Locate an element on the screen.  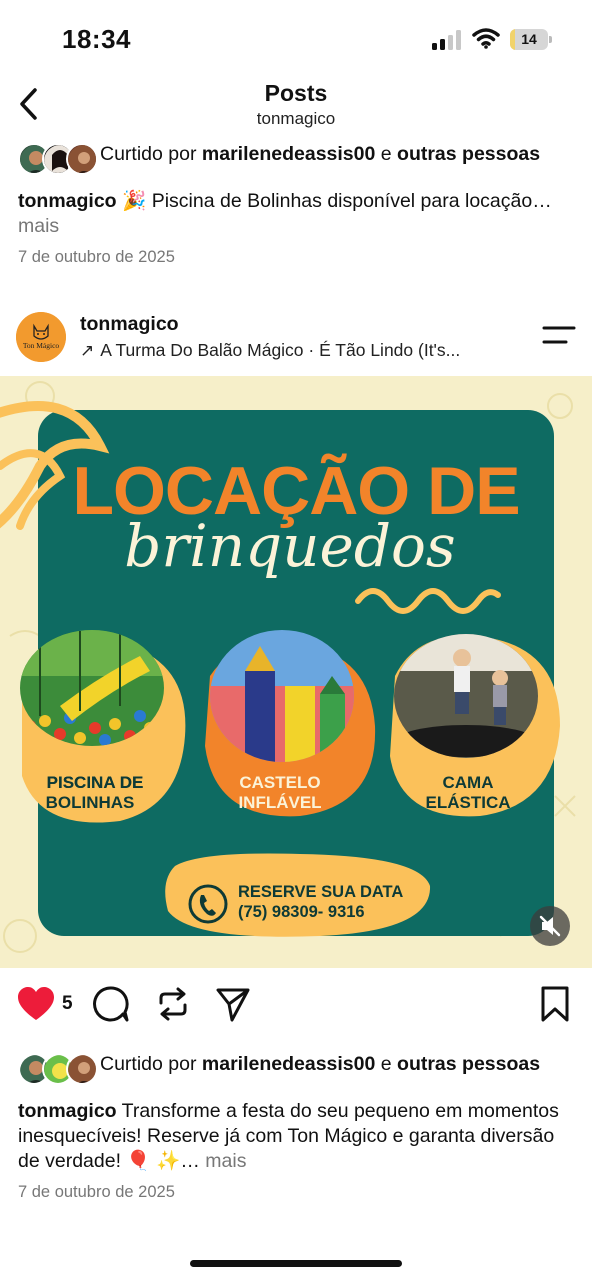
repost-button is located at coordinates (173, 1004).